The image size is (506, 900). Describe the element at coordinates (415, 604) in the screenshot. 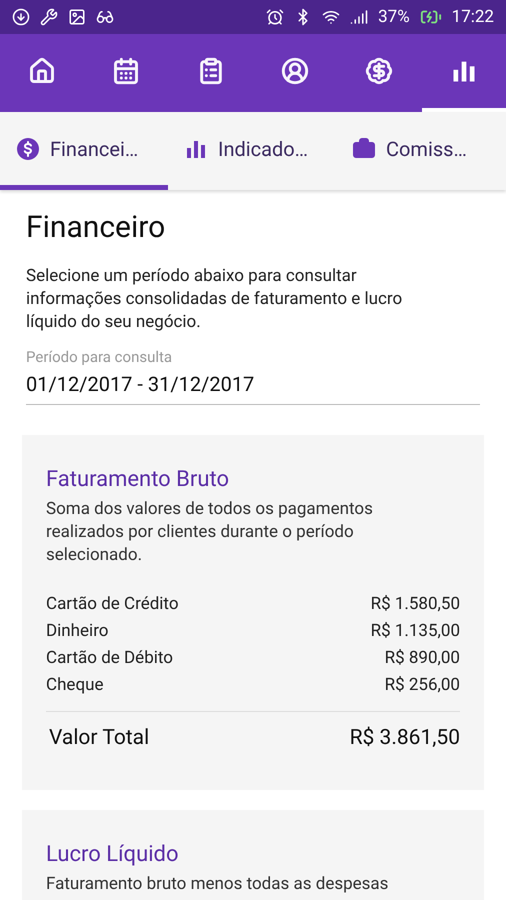

I see `payment-amount: R$ 1.580,50` at that location.